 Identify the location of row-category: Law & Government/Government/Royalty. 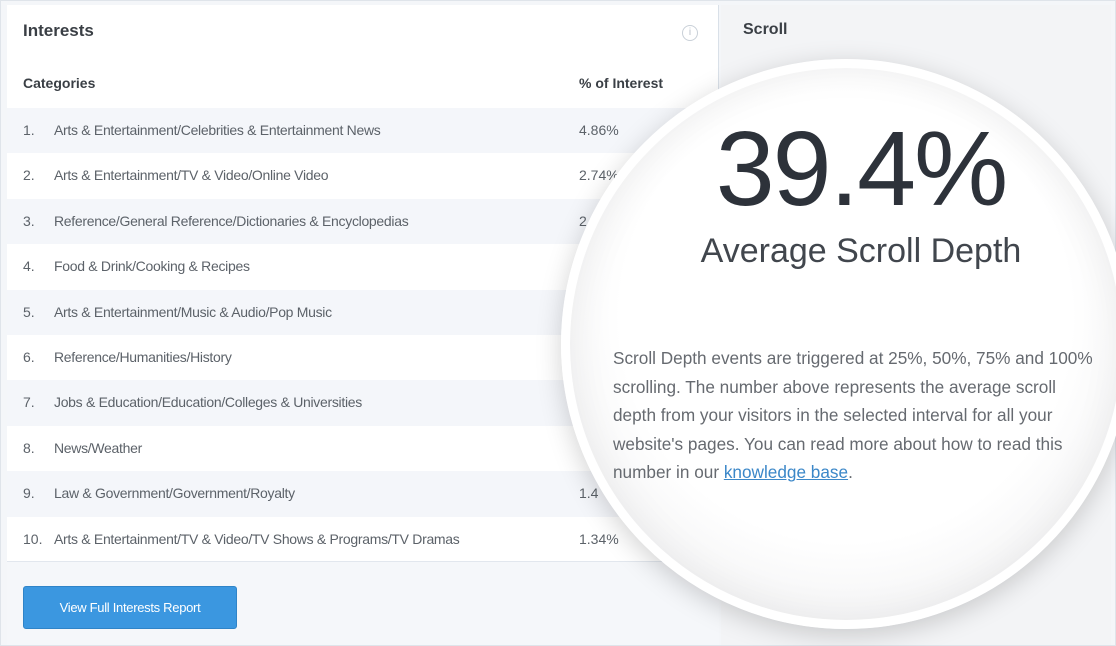
(174, 493).